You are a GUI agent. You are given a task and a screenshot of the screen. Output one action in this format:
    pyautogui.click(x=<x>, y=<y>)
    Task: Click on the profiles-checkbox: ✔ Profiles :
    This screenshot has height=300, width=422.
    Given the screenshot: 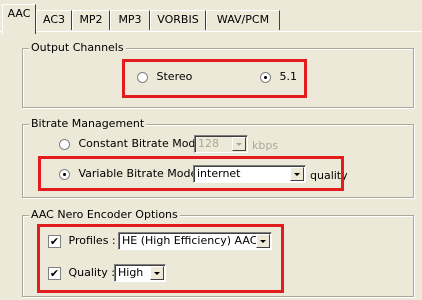 What is the action you would take?
    pyautogui.click(x=82, y=241)
    